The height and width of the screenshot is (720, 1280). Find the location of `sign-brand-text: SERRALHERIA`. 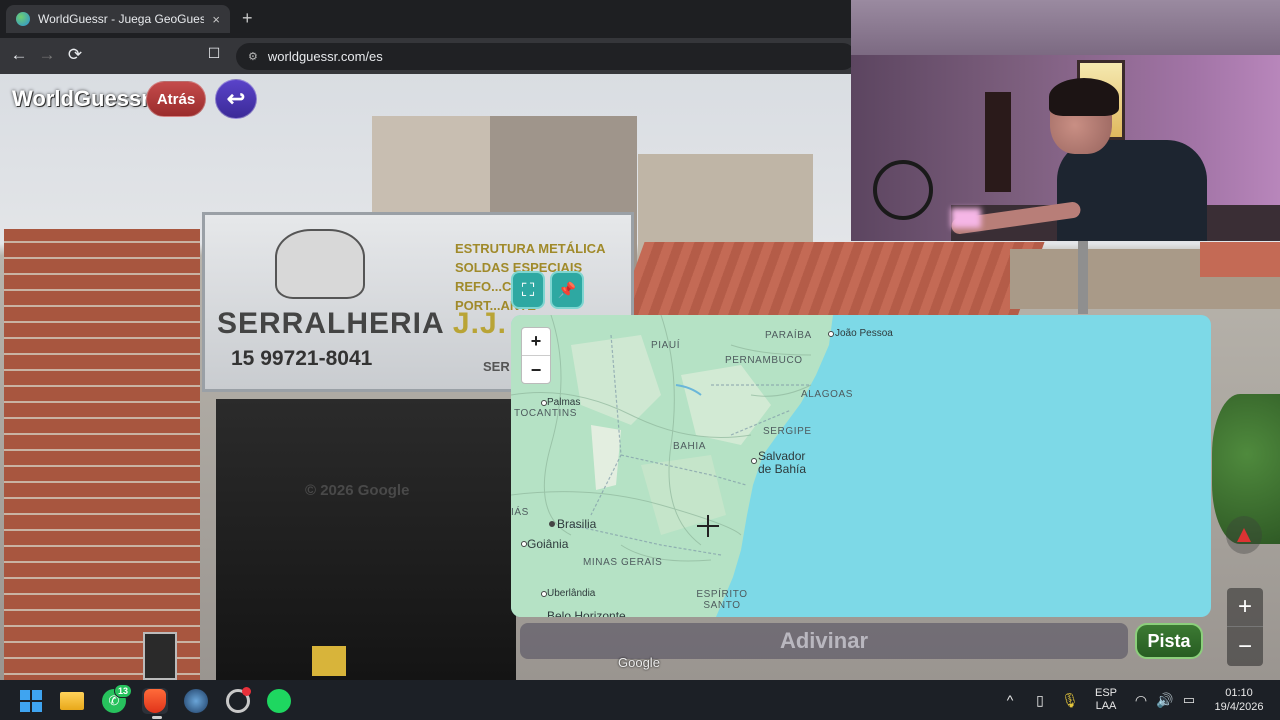

sign-brand-text: SERRALHERIA is located at coordinates (330, 323).